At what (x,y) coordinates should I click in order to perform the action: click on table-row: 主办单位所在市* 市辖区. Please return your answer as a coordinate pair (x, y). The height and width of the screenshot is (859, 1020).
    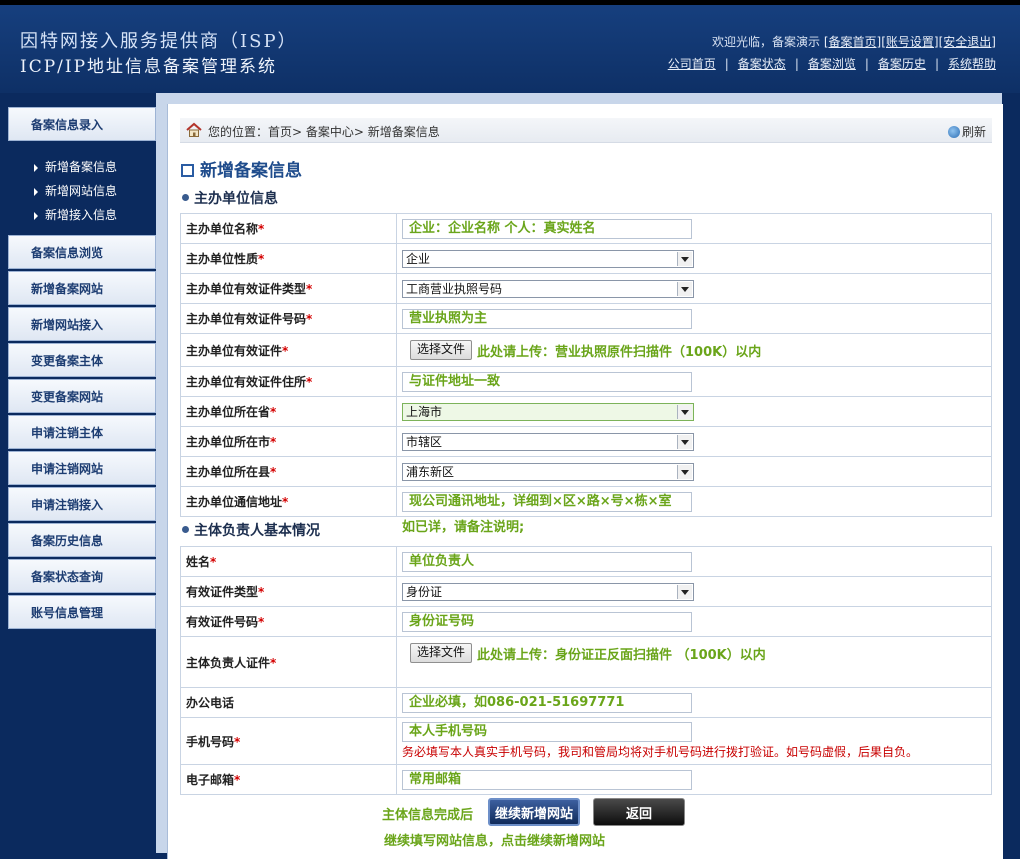
    Looking at the image, I should click on (586, 441).